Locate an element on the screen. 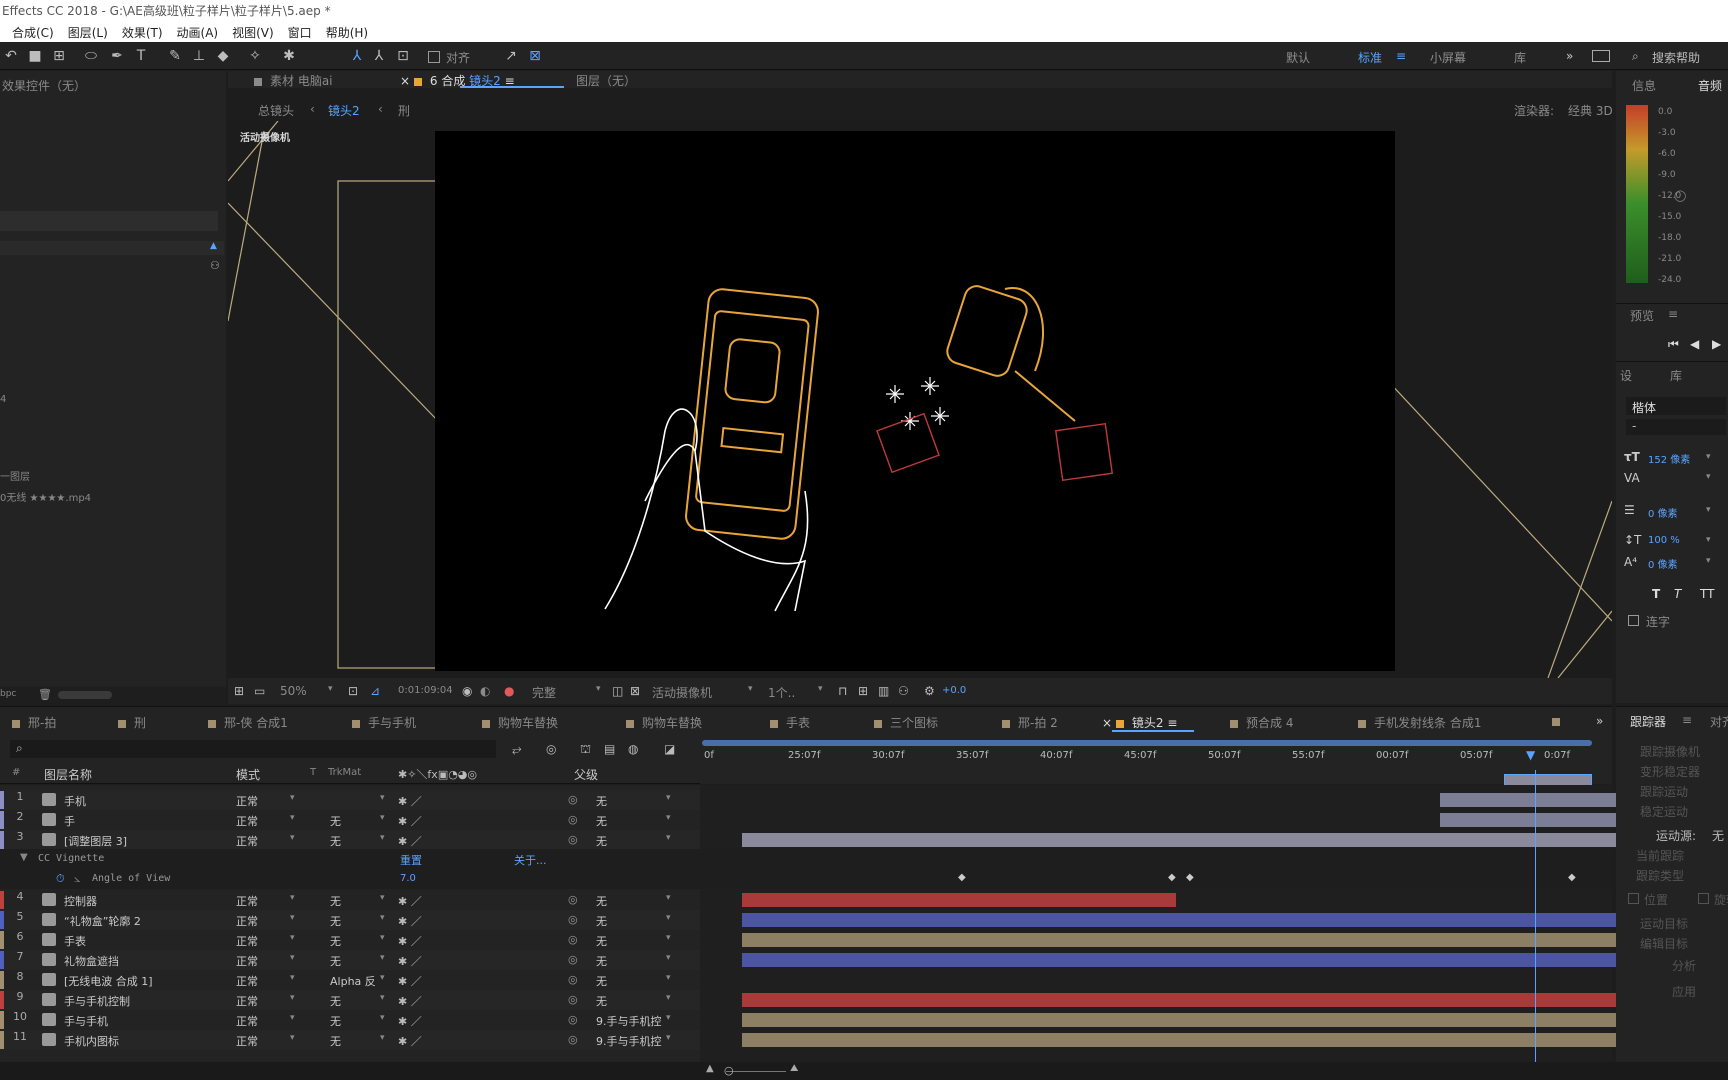 The width and height of the screenshot is (1728, 1080). layer-row: 9 手与手机控制 正常 ▾ 无 ▾ ✱ ／ ◎ 无 ▾ is located at coordinates (864, 1000).